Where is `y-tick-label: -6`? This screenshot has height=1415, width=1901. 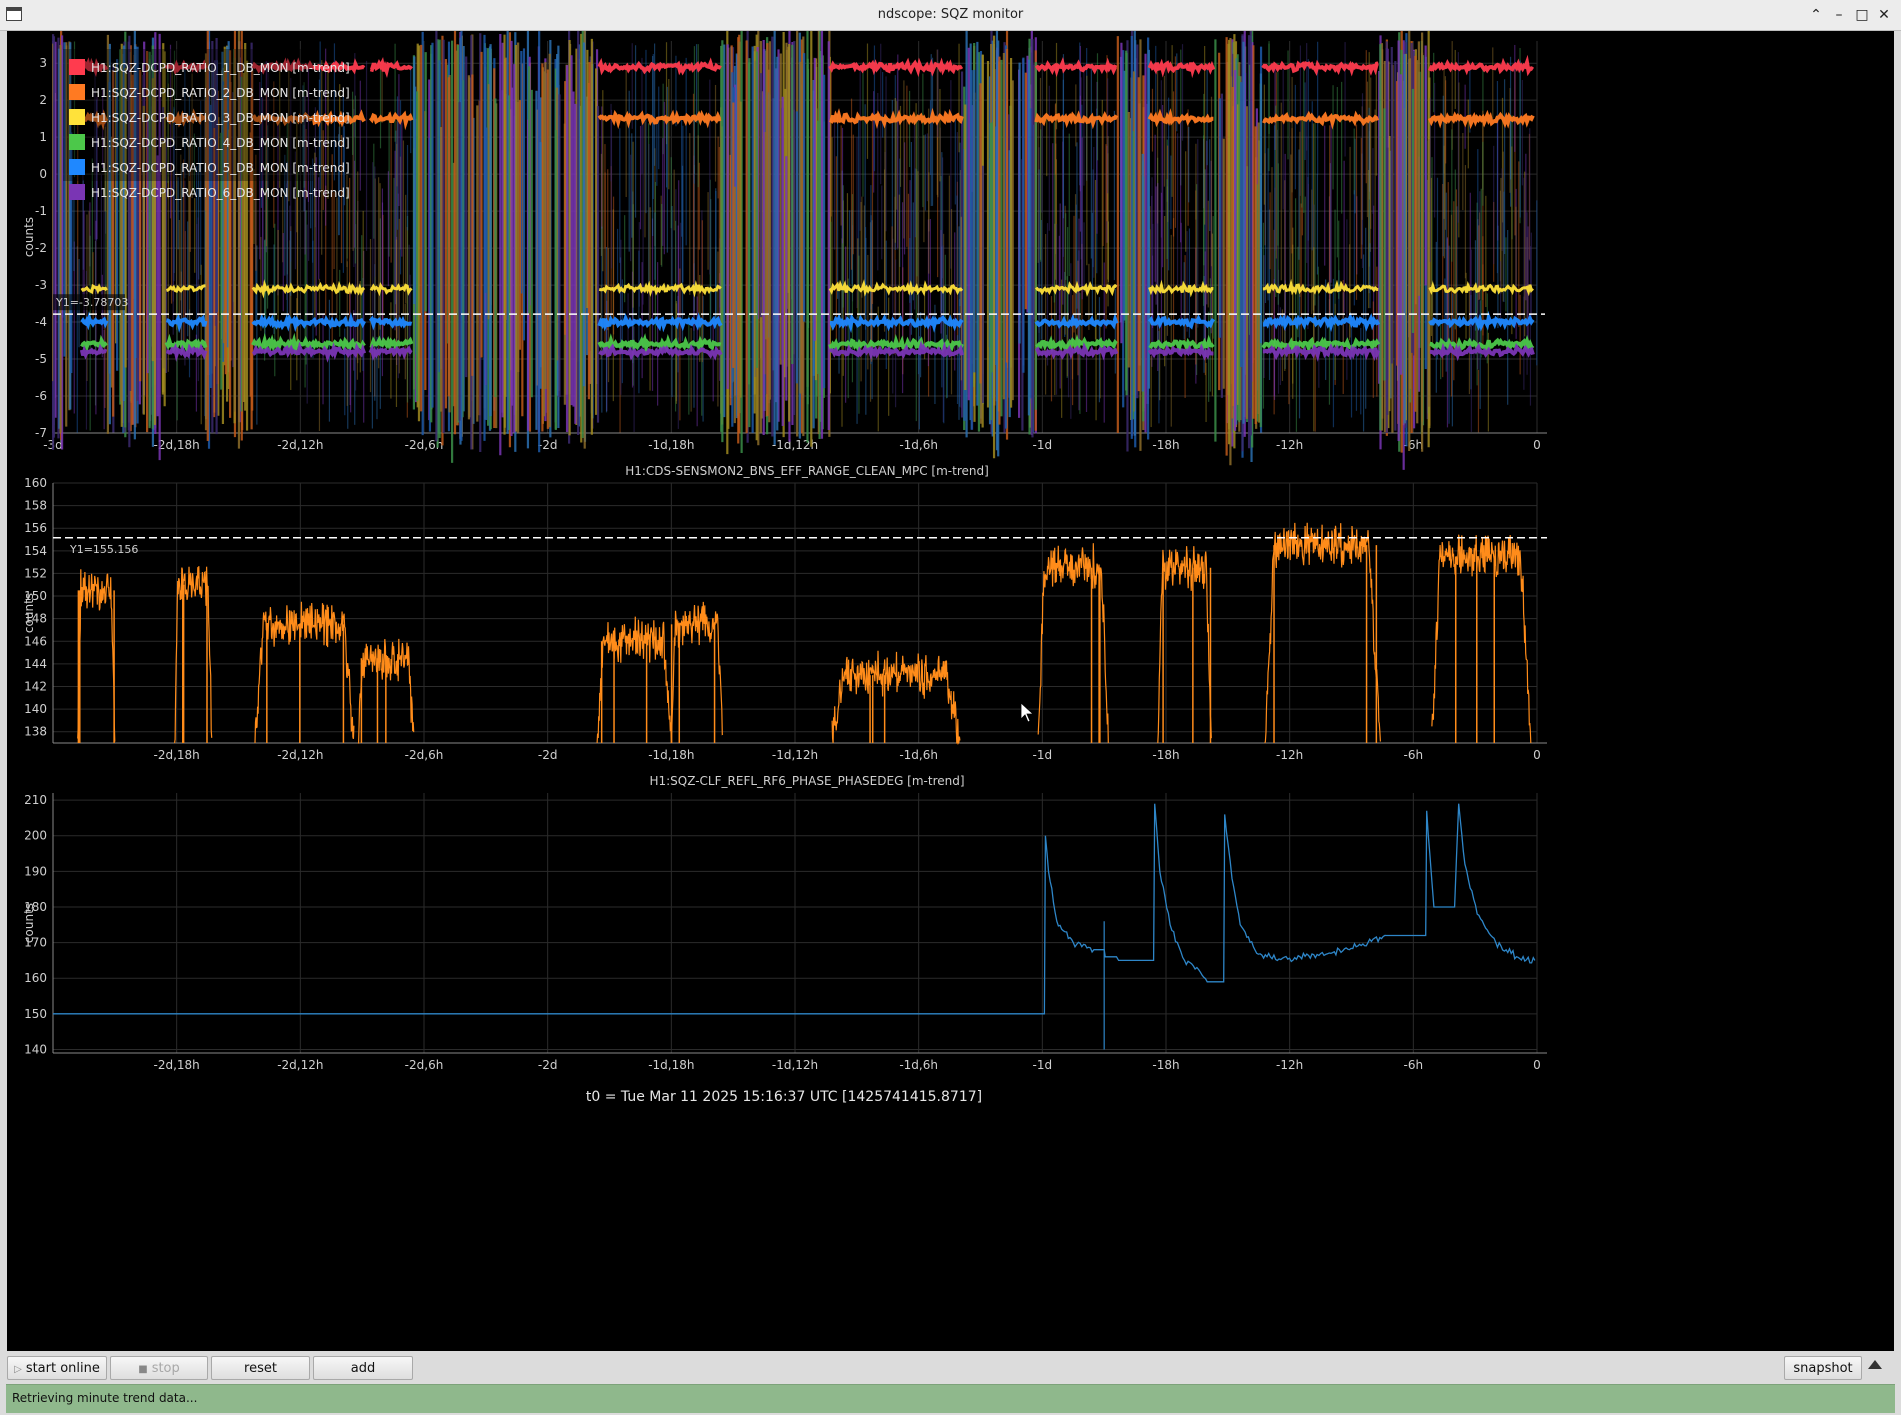 y-tick-label: -6 is located at coordinates (41, 396).